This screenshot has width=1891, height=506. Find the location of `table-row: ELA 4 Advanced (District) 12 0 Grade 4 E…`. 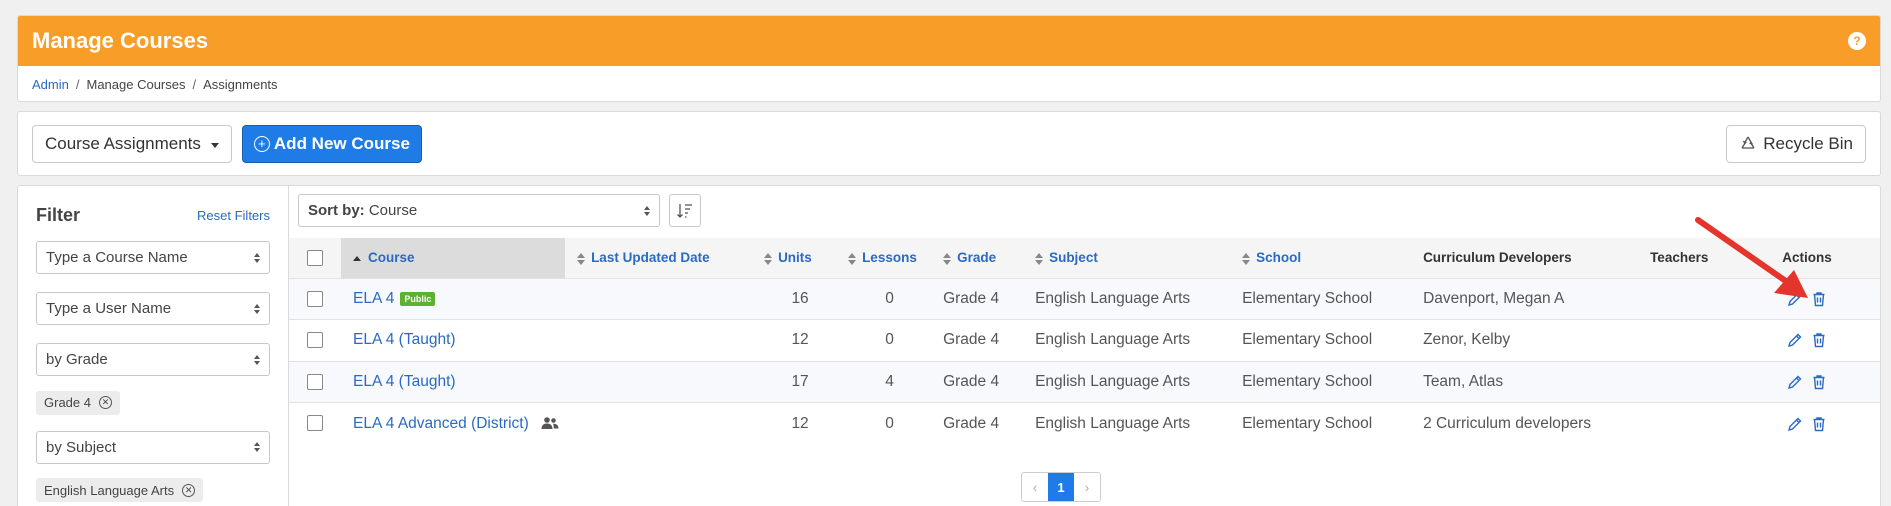

table-row: ELA 4 Advanced (District) 12 0 Grade 4 E… is located at coordinates (1084, 423).